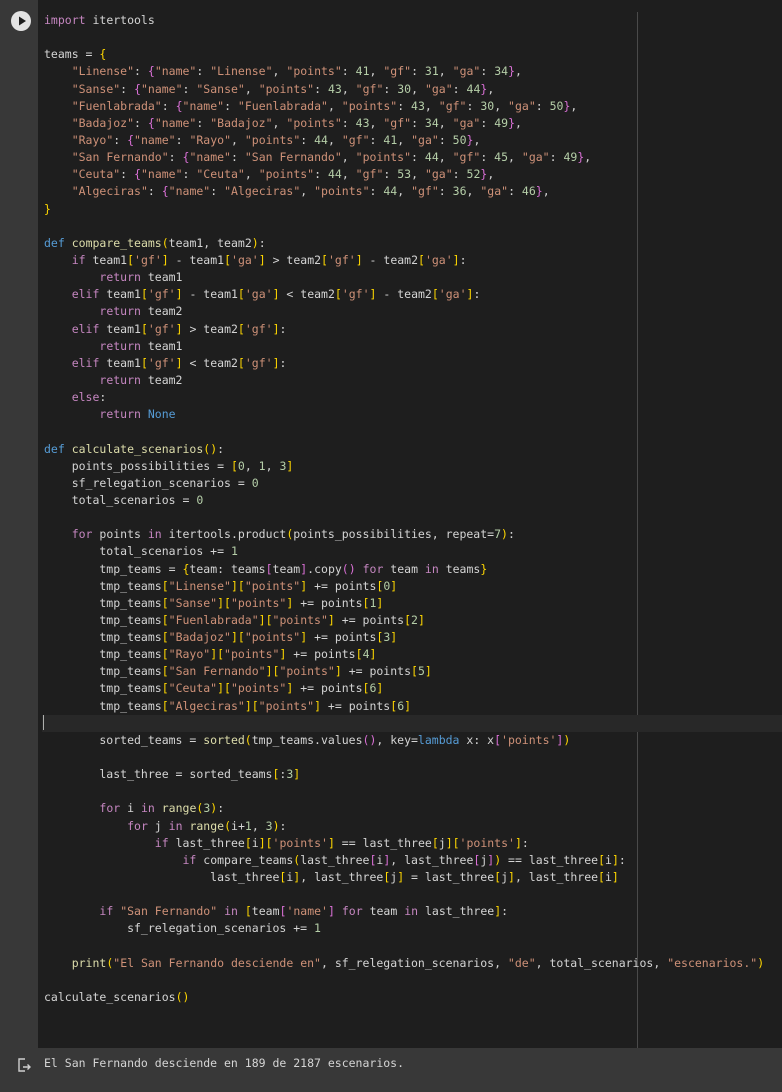 The height and width of the screenshot is (1092, 782). I want to click on code-line: calculate_scenarios(), so click(413, 997).